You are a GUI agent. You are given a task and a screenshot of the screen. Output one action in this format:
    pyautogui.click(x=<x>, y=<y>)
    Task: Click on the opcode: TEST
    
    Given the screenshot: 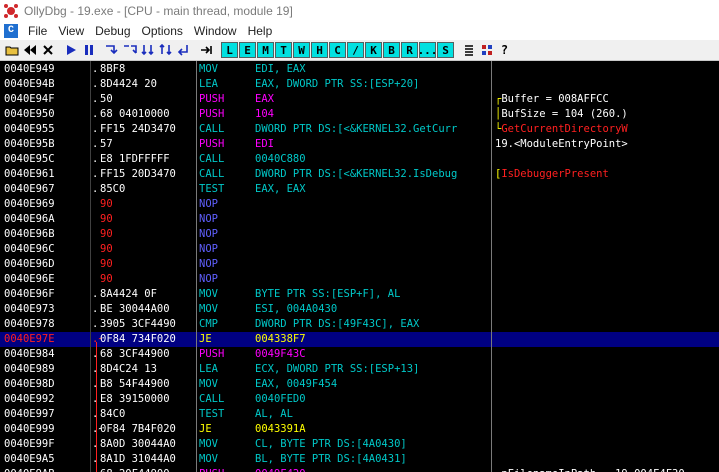 What is the action you would take?
    pyautogui.click(x=212, y=189)
    